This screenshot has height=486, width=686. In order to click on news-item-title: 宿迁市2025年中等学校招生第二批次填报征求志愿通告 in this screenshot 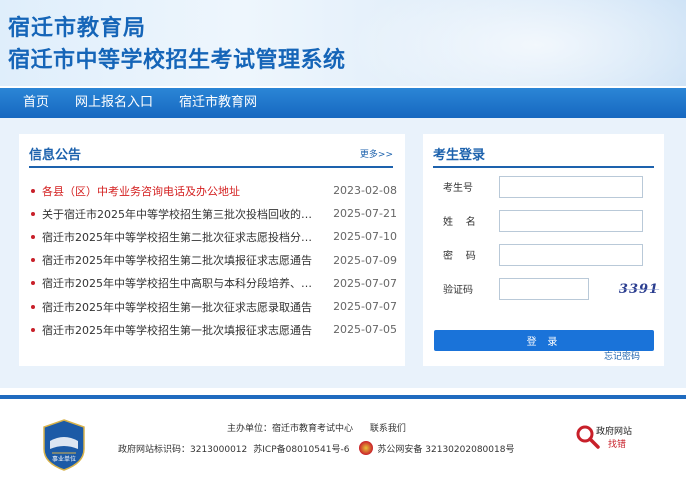, I will do `click(179, 260)`.